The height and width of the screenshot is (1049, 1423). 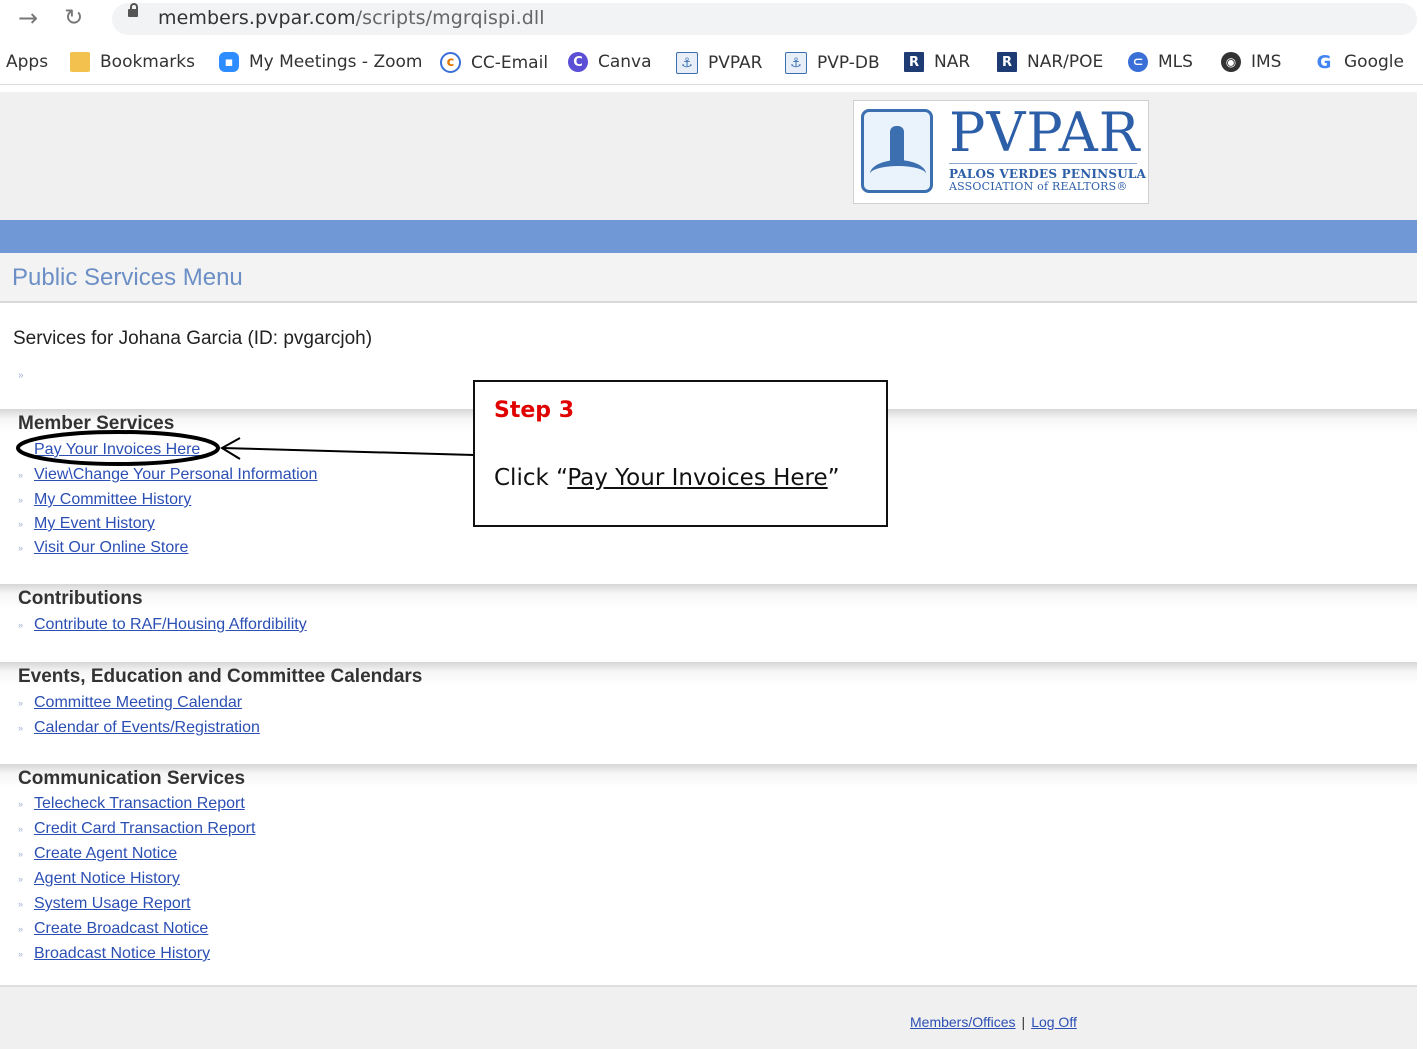 What do you see at coordinates (914, 62) in the screenshot?
I see `nar-icon: R` at bounding box center [914, 62].